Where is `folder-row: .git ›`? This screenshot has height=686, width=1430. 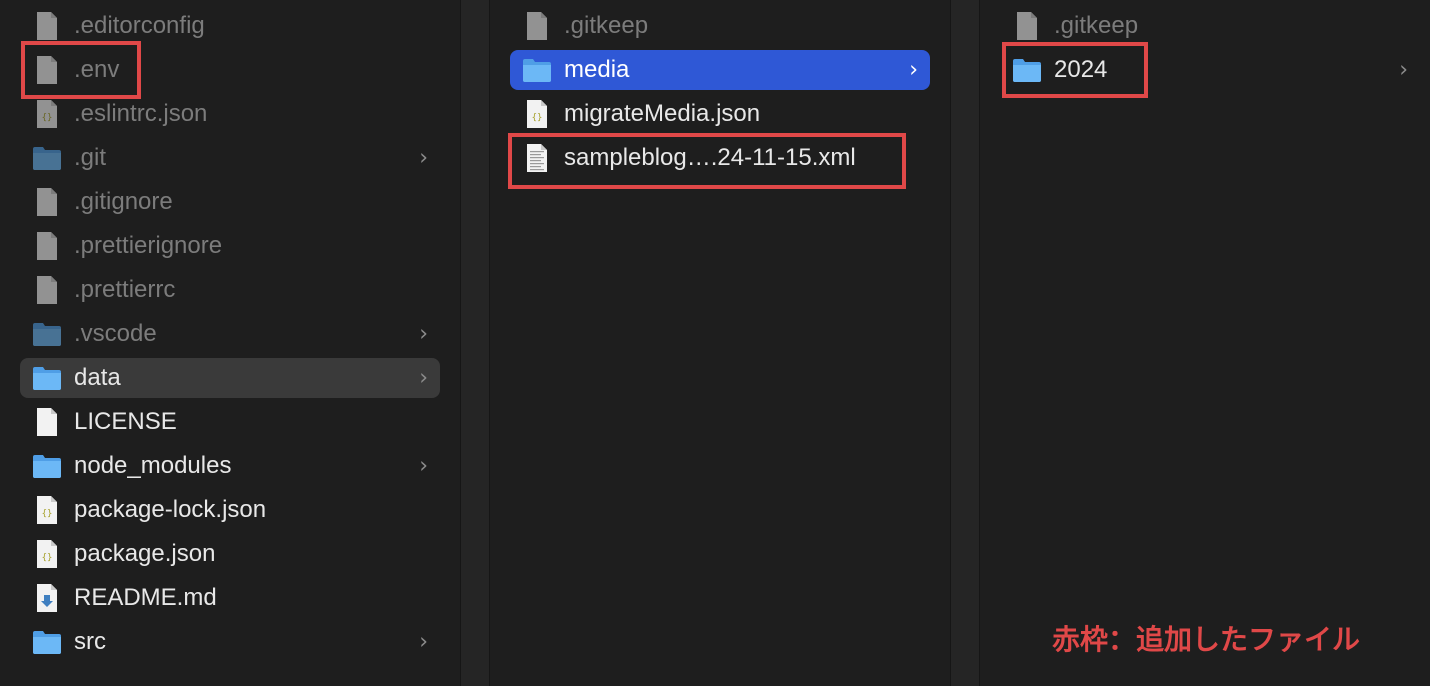
folder-row: .git › is located at coordinates (230, 158).